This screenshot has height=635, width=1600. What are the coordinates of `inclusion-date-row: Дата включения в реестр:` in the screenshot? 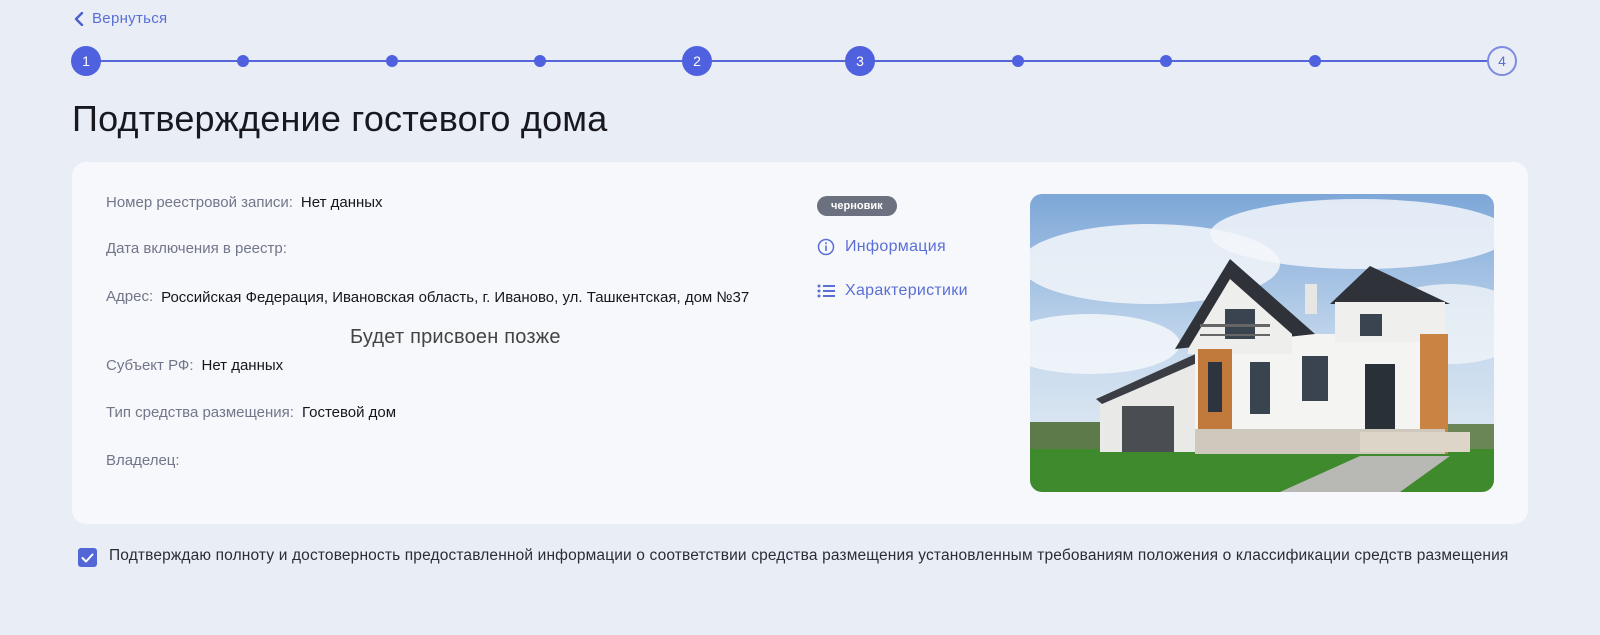 It's located at (196, 248).